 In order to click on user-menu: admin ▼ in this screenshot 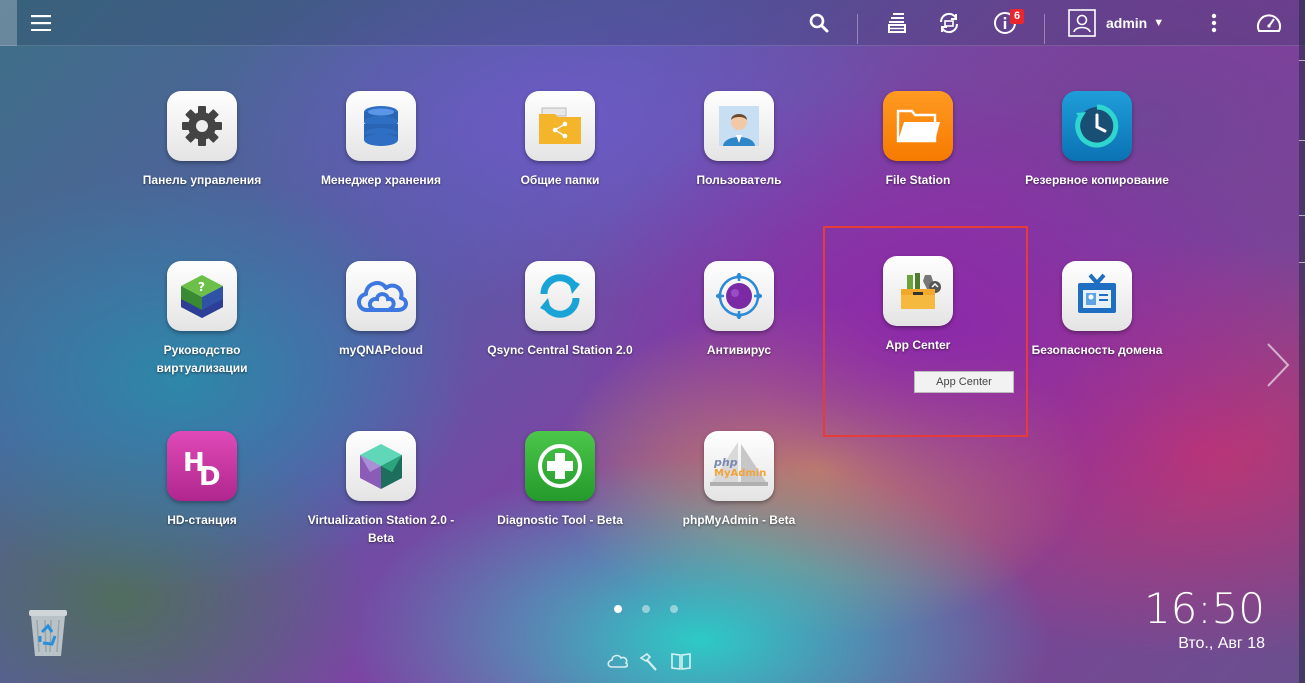, I will do `click(1124, 23)`.